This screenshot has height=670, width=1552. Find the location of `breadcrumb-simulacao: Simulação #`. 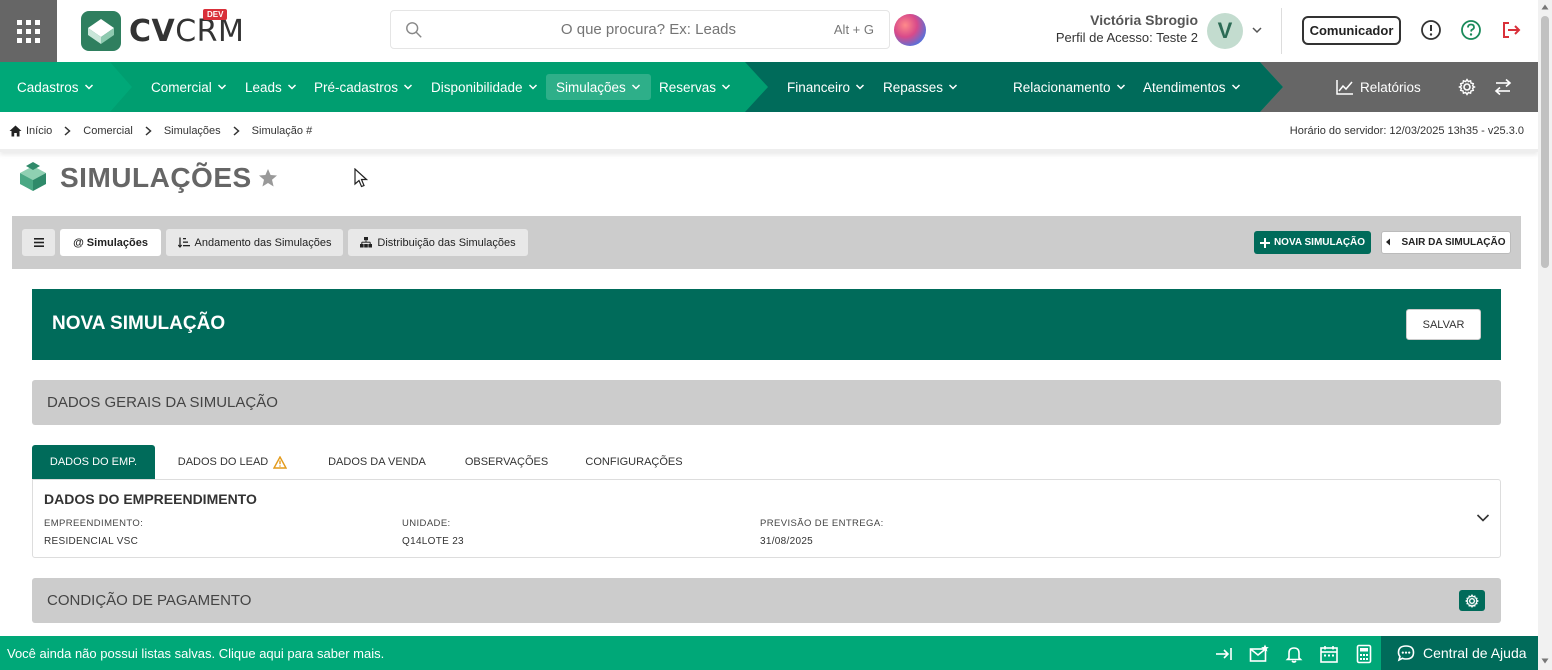

breadcrumb-simulacao: Simulação # is located at coordinates (282, 131).